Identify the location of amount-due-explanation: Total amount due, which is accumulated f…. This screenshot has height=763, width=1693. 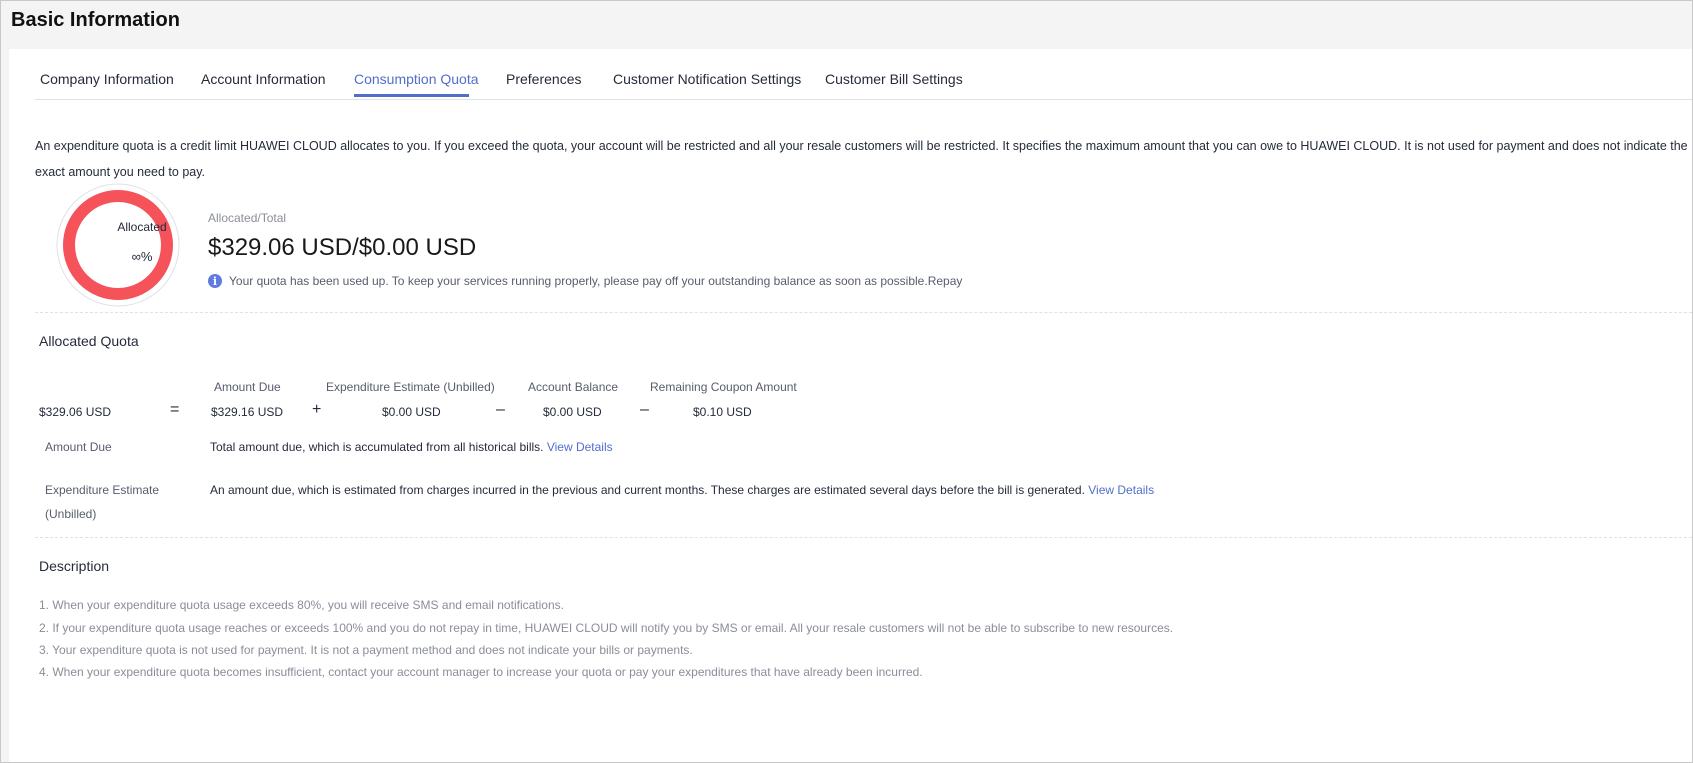
(377, 447).